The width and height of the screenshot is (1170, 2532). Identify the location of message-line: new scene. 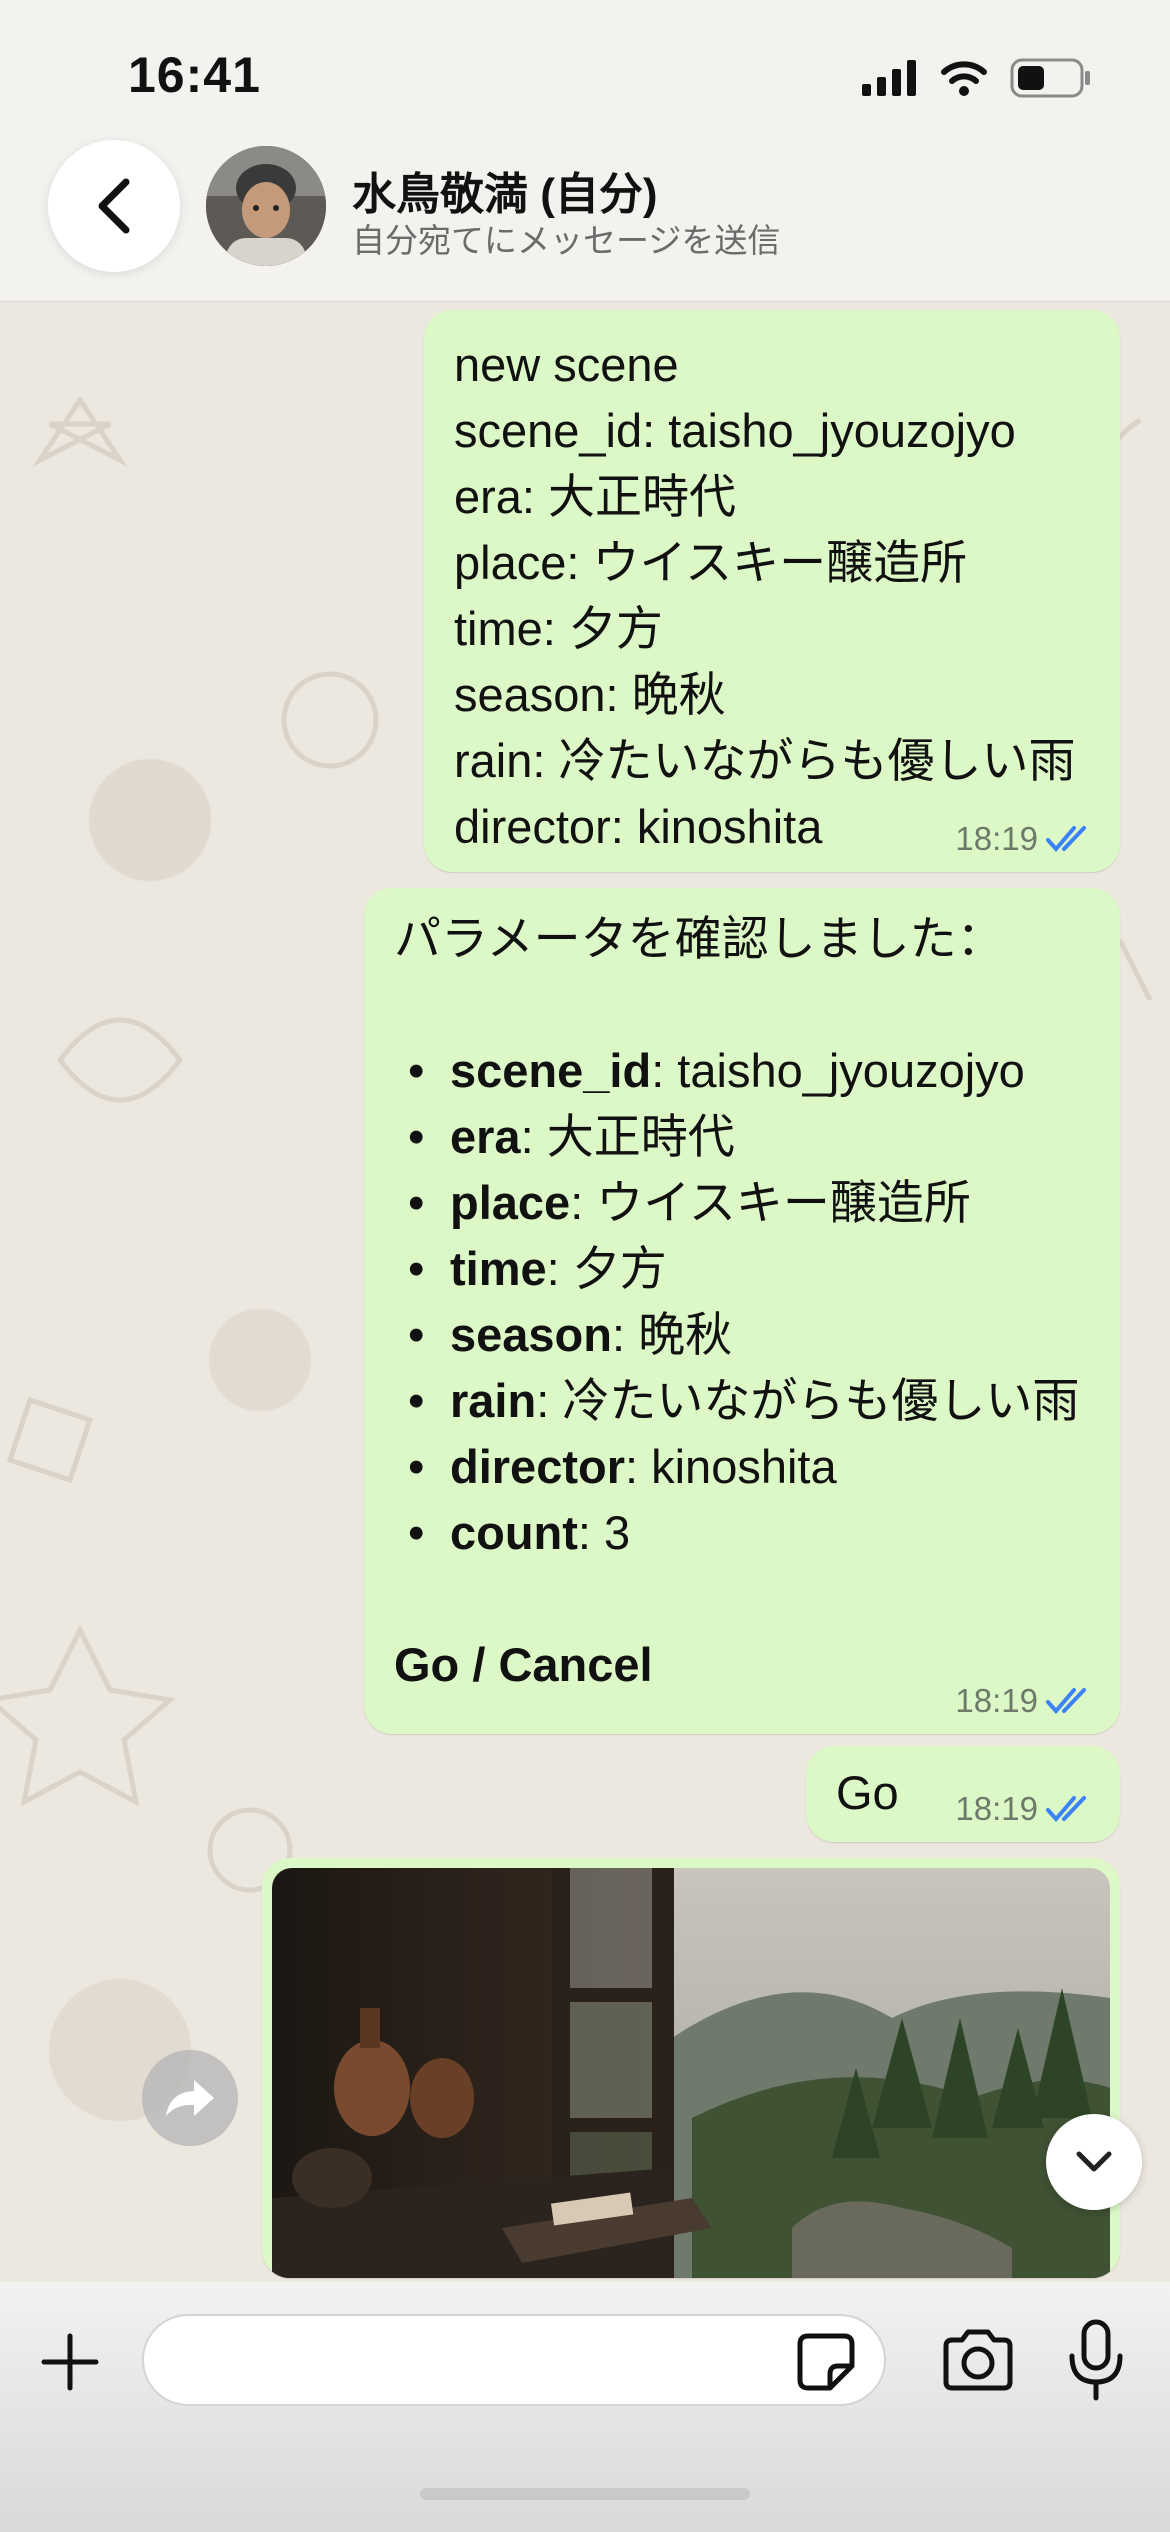
(566, 364).